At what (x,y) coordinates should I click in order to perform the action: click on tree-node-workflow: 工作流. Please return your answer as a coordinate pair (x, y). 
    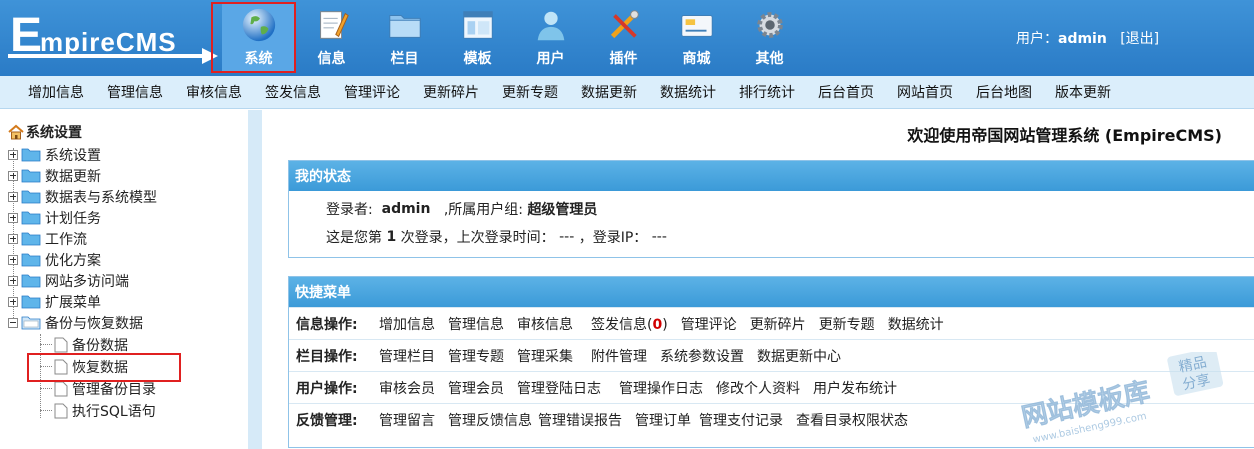
    Looking at the image, I should click on (47, 238).